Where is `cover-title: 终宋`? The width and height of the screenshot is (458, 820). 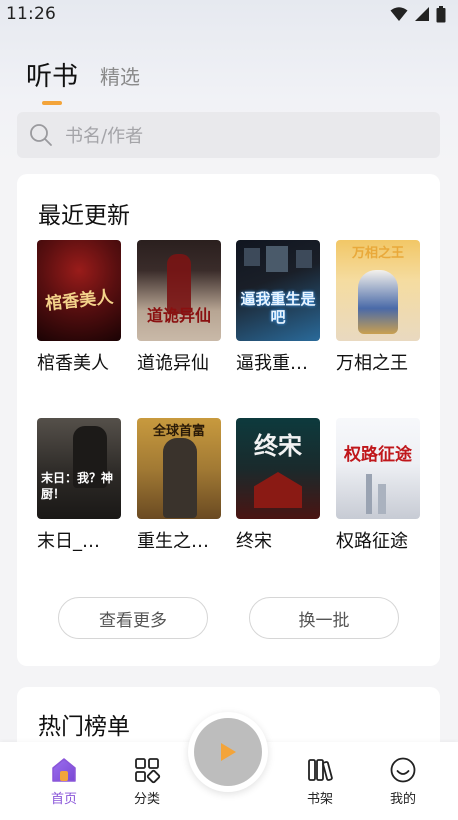 cover-title: 终宋 is located at coordinates (278, 445).